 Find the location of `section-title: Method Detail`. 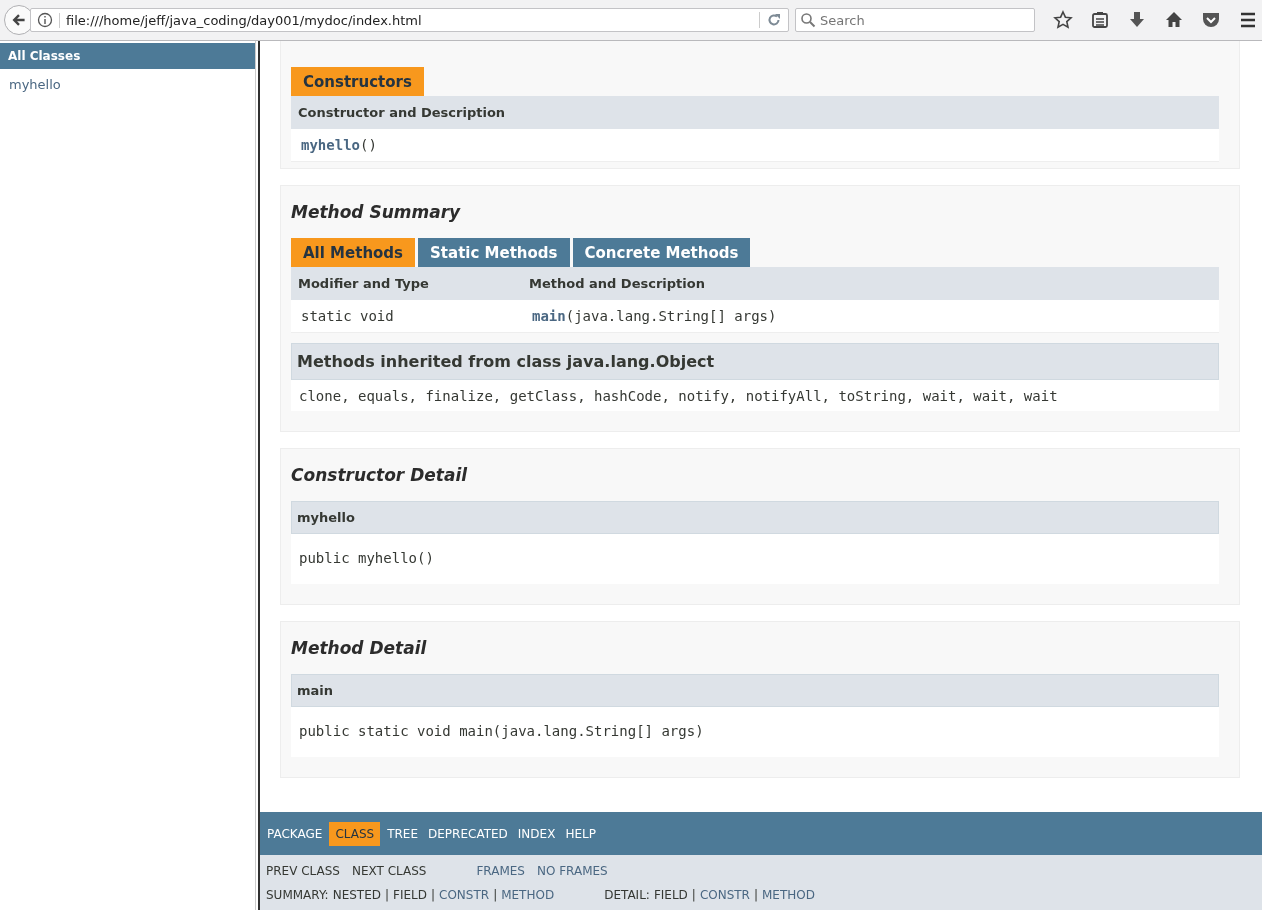

section-title: Method Detail is located at coordinates (359, 648).